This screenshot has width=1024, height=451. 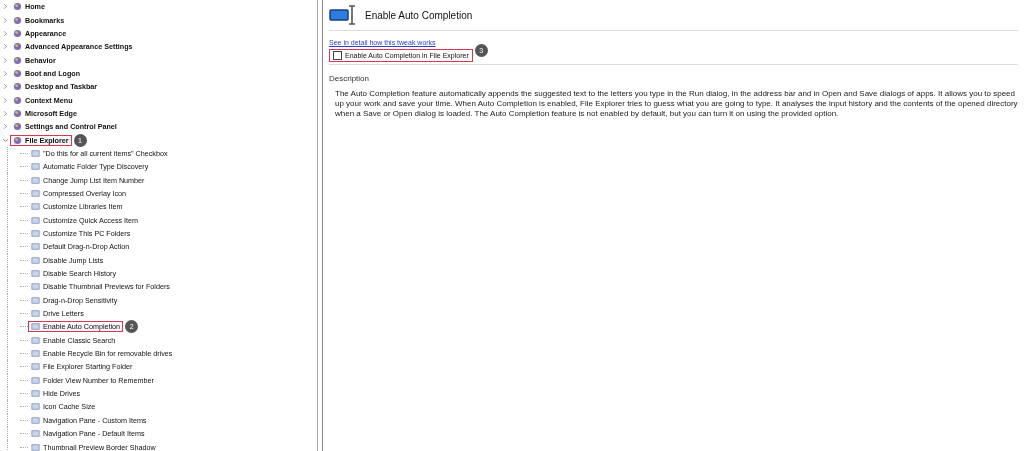 What do you see at coordinates (419, 15) in the screenshot?
I see `tweak-title: Enable Auto Completion` at bounding box center [419, 15].